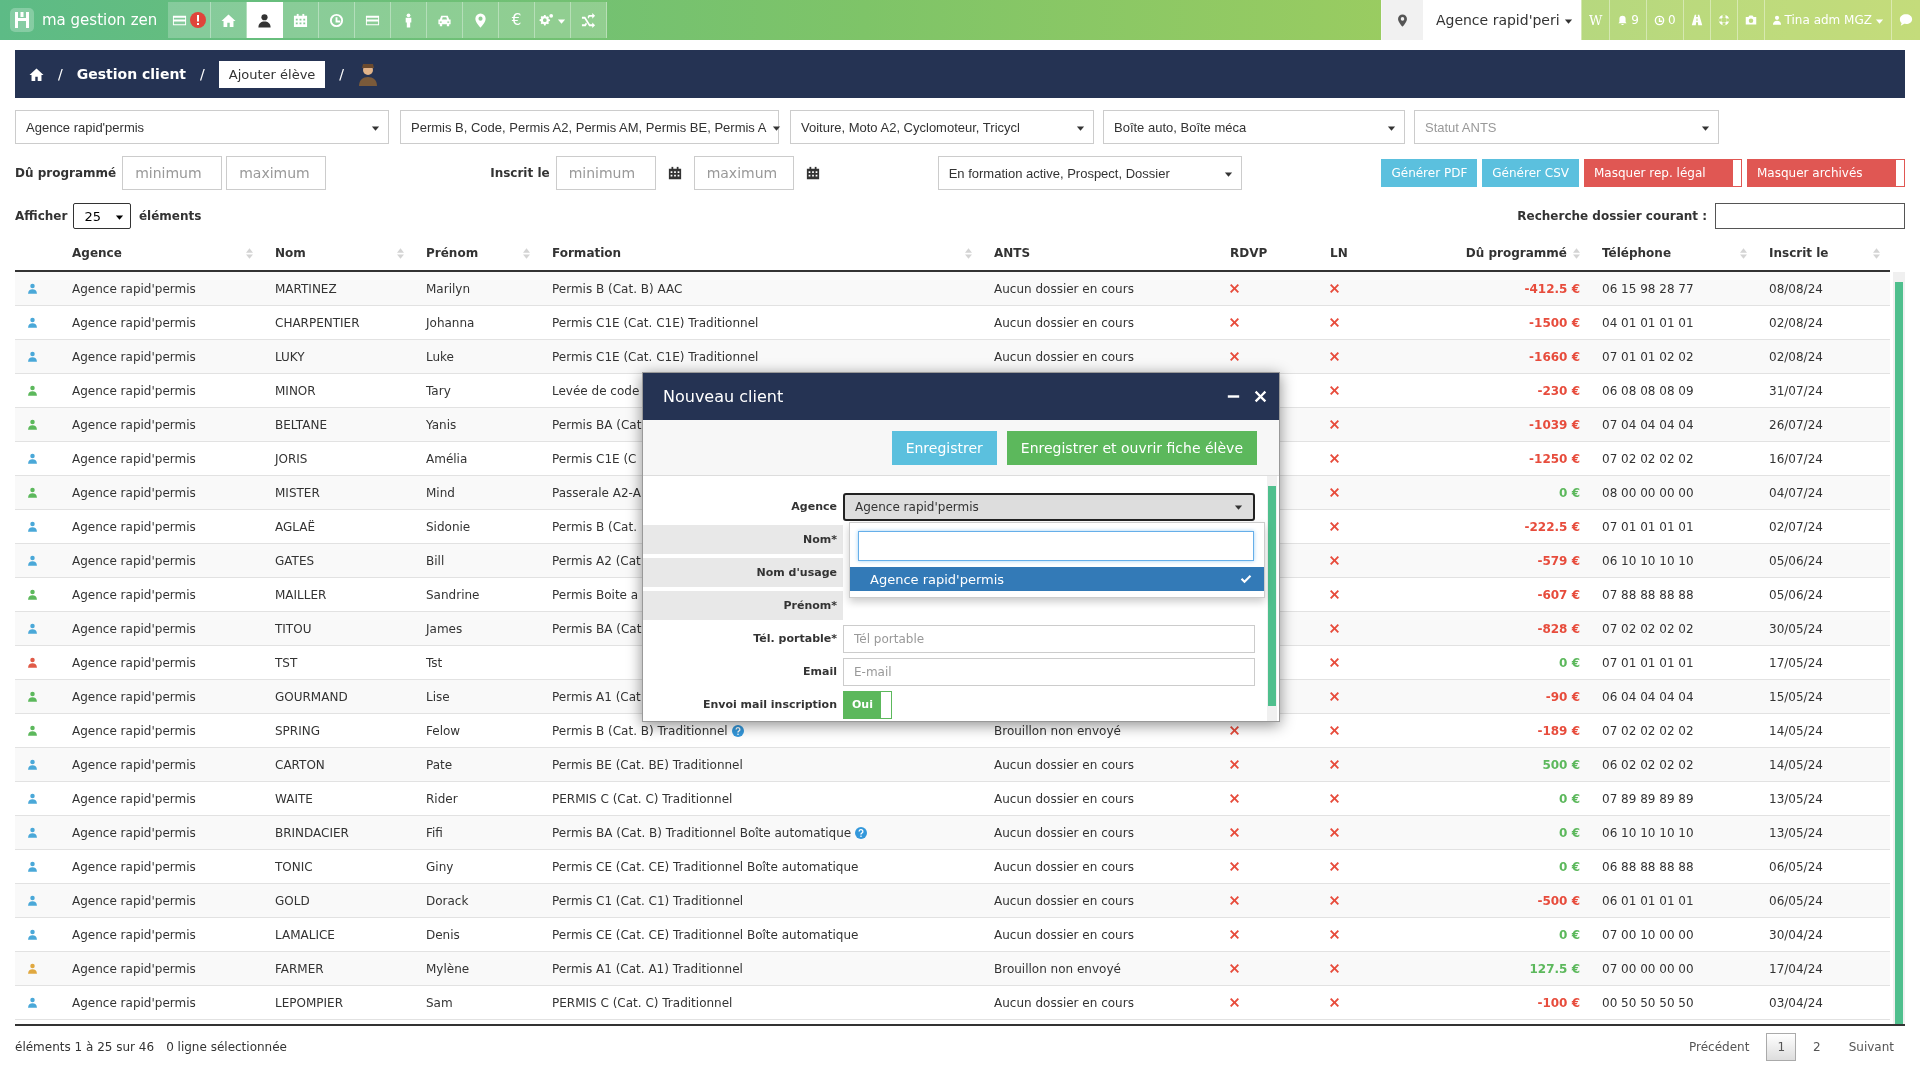 The image size is (1920, 1080). Describe the element at coordinates (309, 1002) in the screenshot. I see `table-cell-text: LEPOMPIER` at that location.